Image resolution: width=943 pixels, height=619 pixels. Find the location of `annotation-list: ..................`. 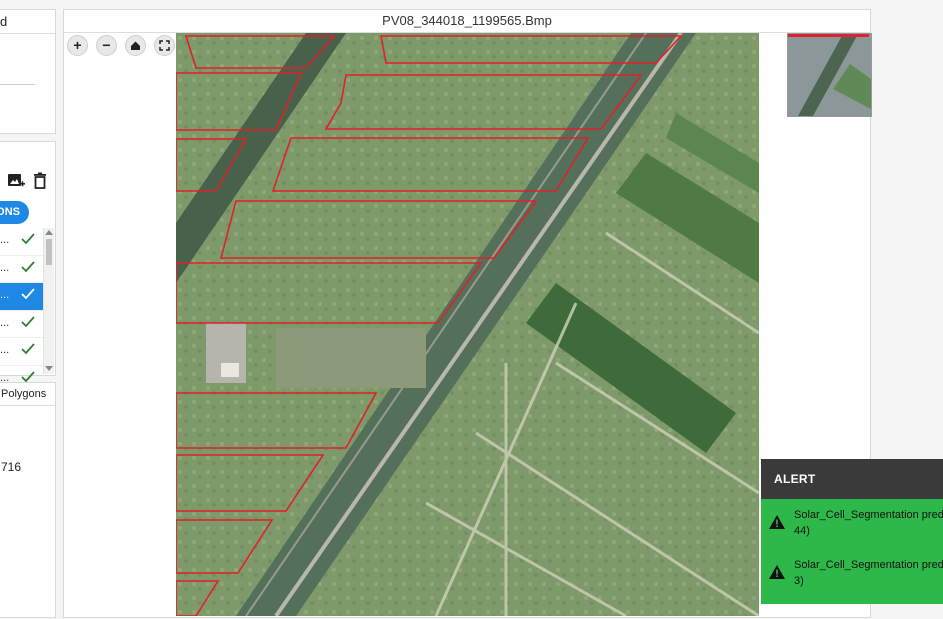

annotation-list: .................. is located at coordinates (21, 310).